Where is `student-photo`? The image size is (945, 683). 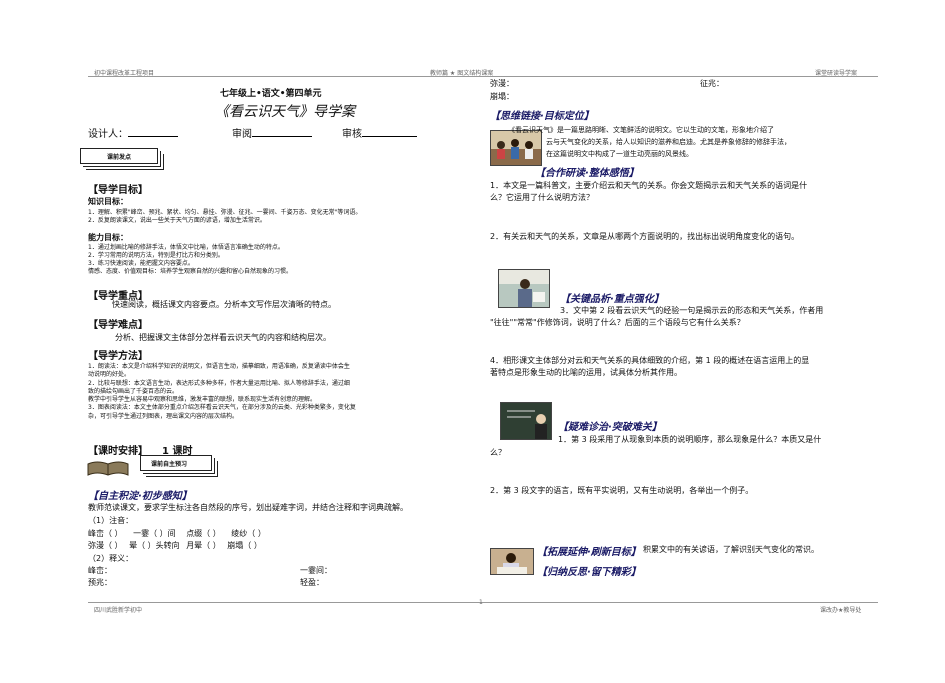
student-photo is located at coordinates (512, 561).